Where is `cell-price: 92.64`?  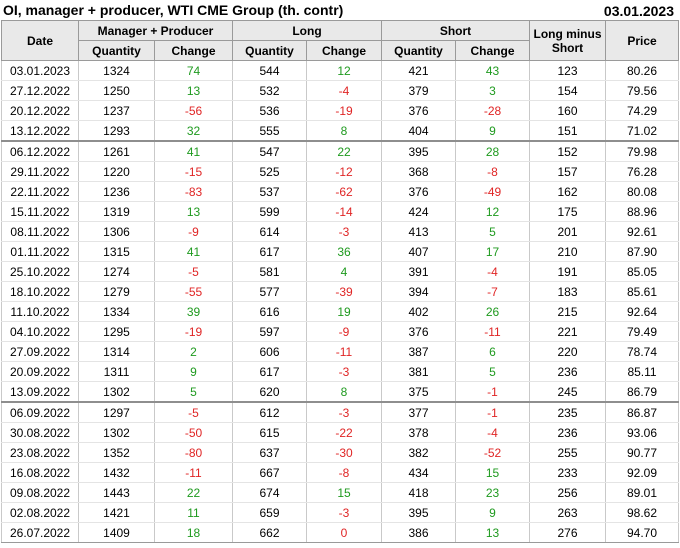 cell-price: 92.64 is located at coordinates (642, 311).